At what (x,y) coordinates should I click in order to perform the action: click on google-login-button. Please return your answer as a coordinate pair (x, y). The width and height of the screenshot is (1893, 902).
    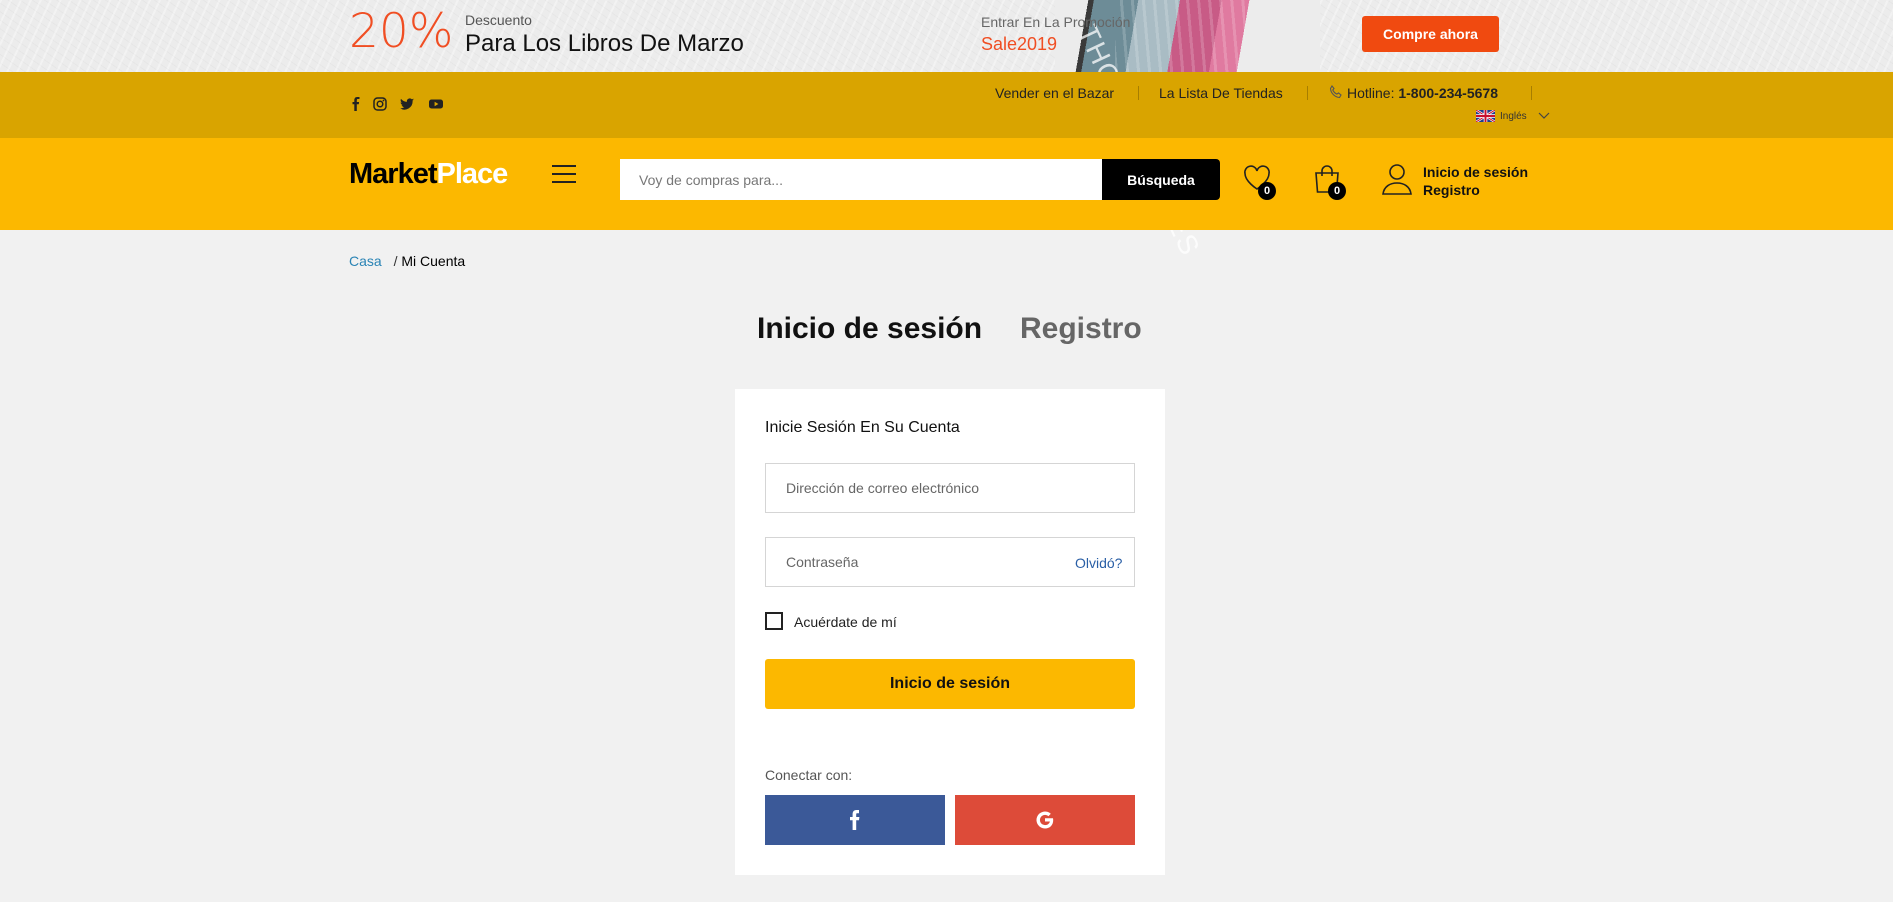
    Looking at the image, I should click on (1045, 820).